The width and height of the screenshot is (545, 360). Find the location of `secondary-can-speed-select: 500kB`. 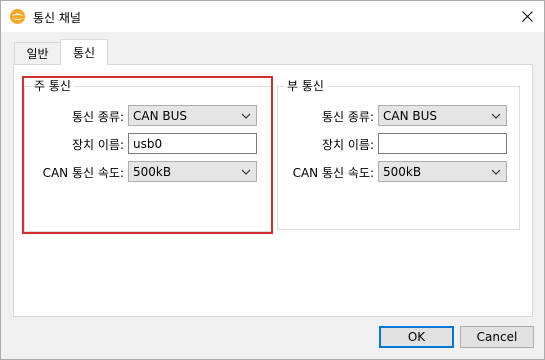

secondary-can-speed-select: 500kB is located at coordinates (442, 171).